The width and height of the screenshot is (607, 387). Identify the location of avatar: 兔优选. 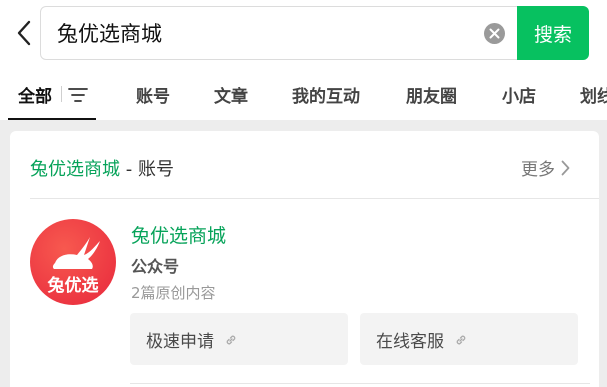
(73, 262).